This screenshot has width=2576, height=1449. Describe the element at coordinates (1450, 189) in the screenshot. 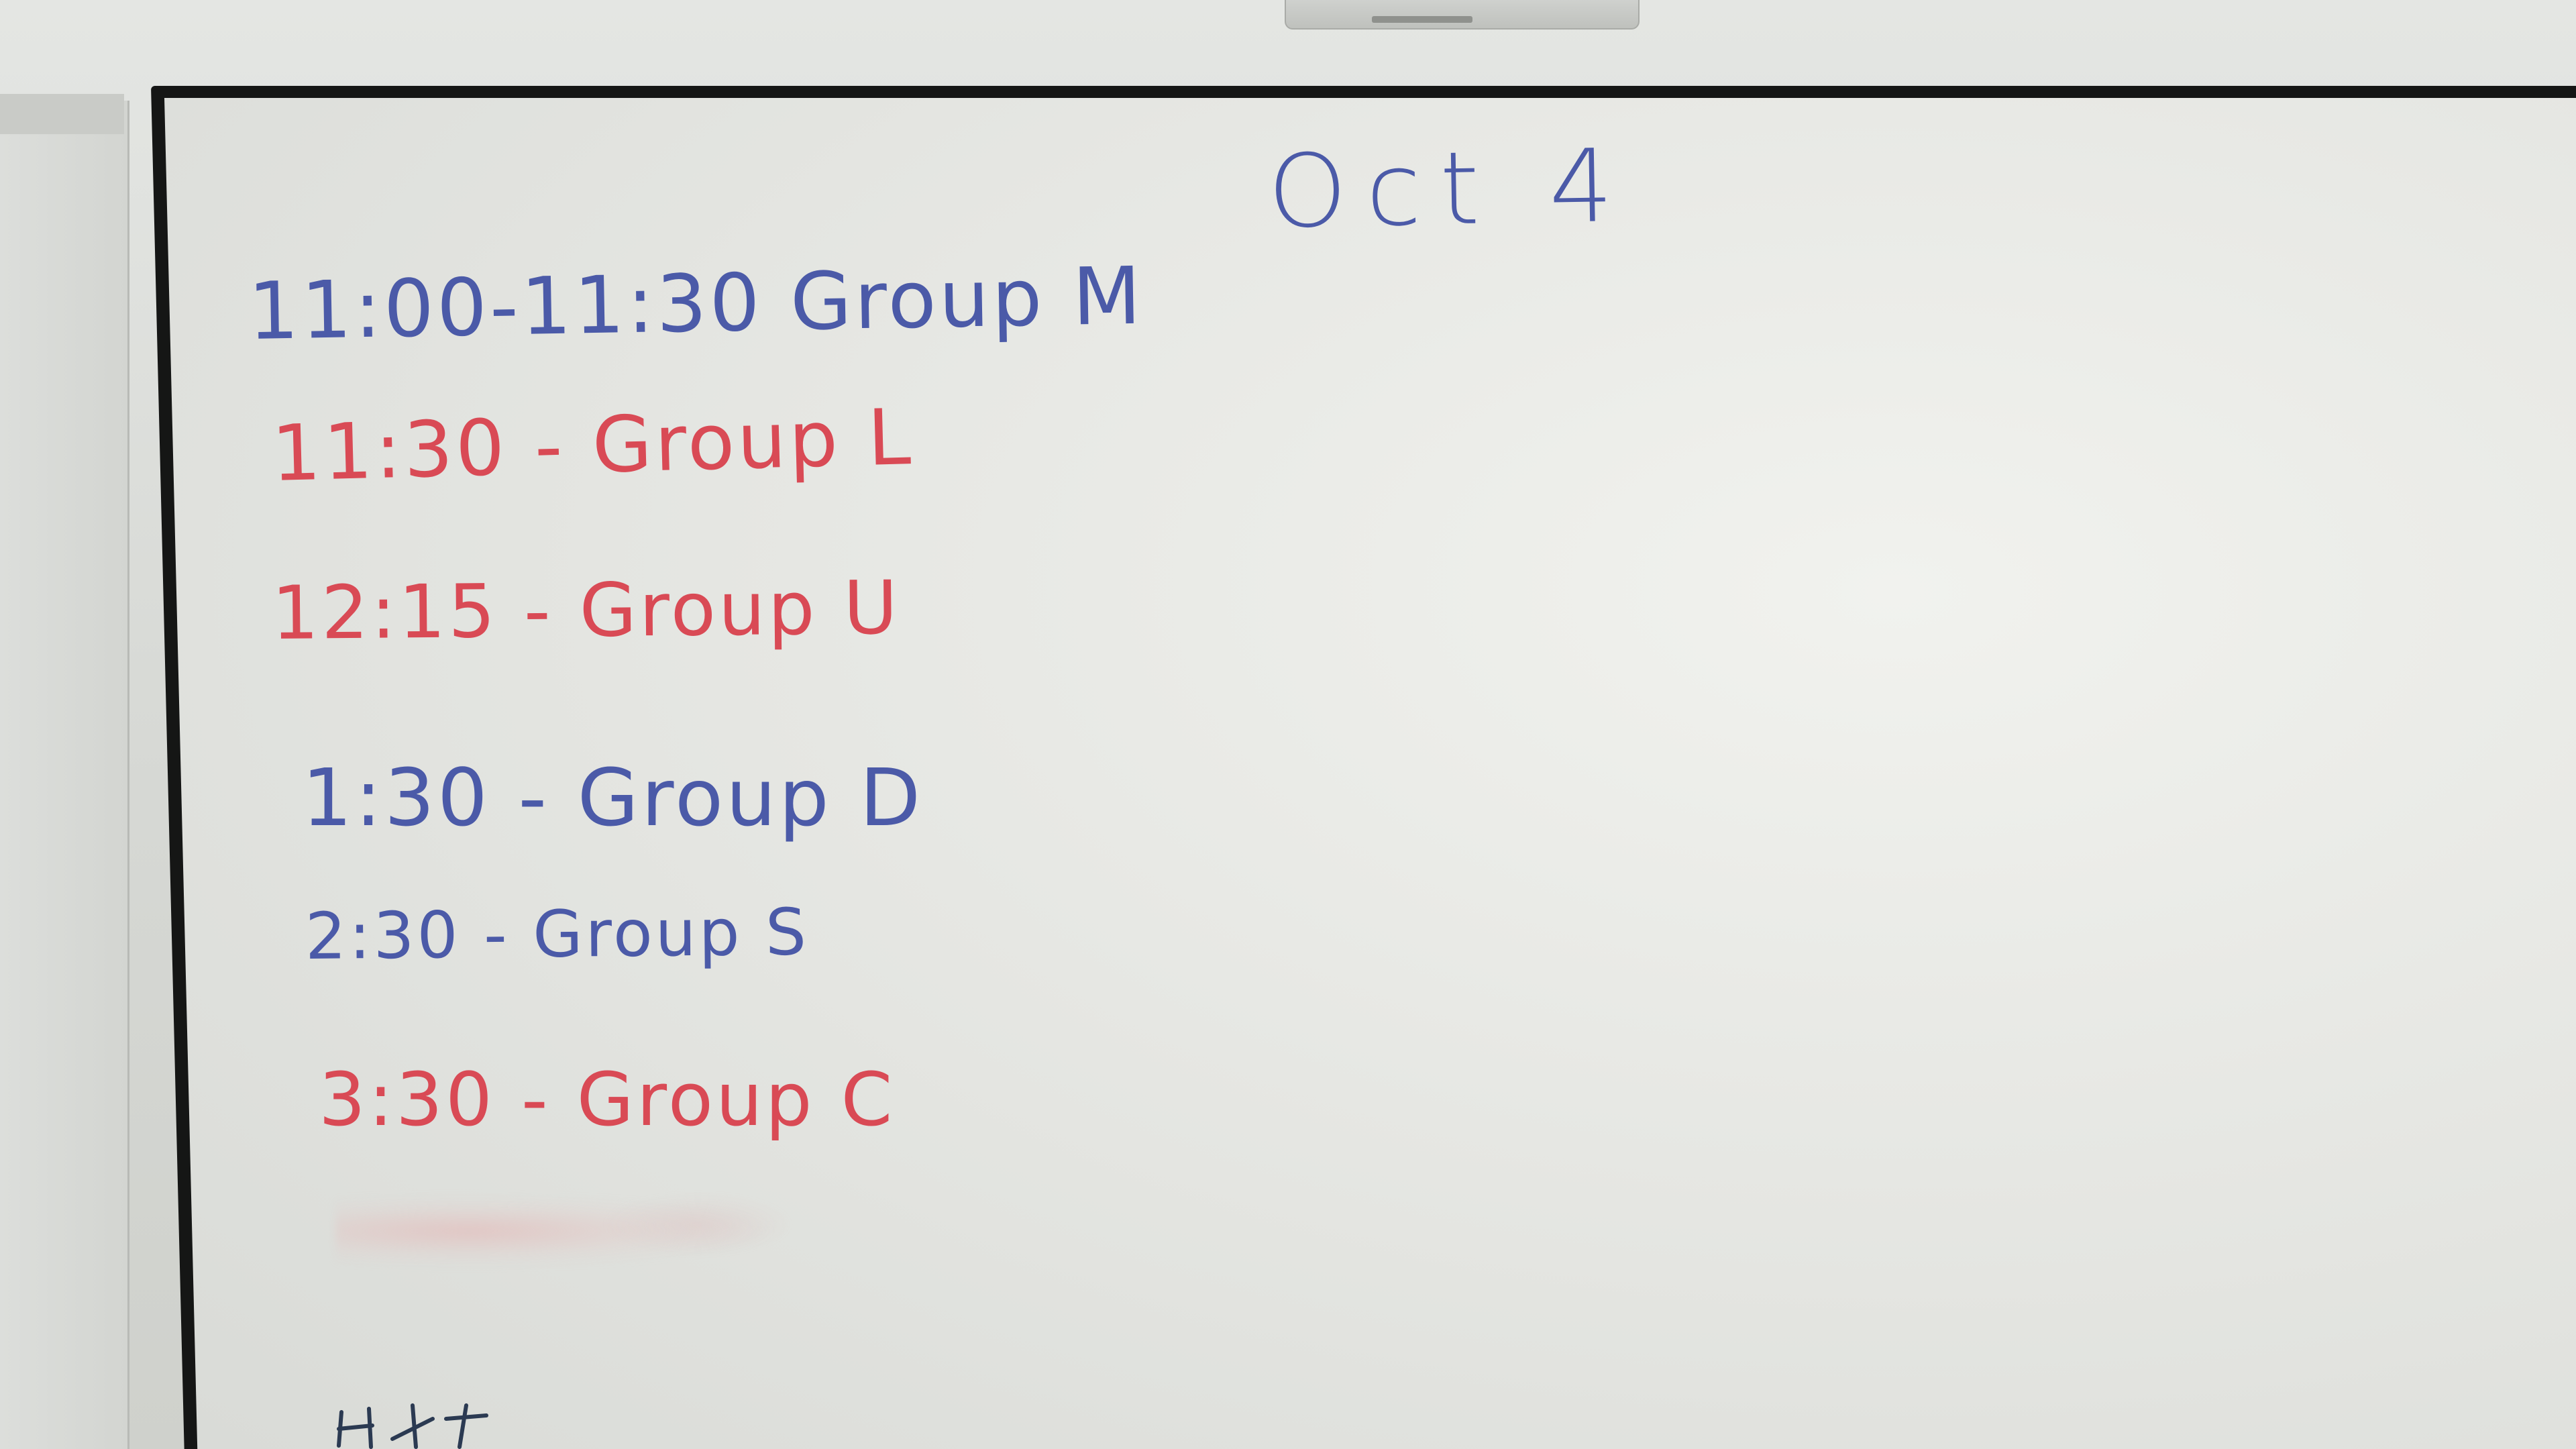

I see `board-date: Oct 4` at that location.